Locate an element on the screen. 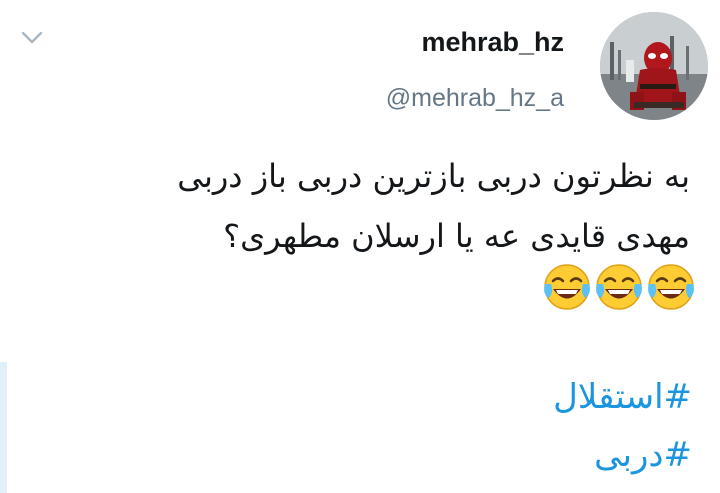 This screenshot has width=720, height=493. tweet-menu-button is located at coordinates (32, 40).